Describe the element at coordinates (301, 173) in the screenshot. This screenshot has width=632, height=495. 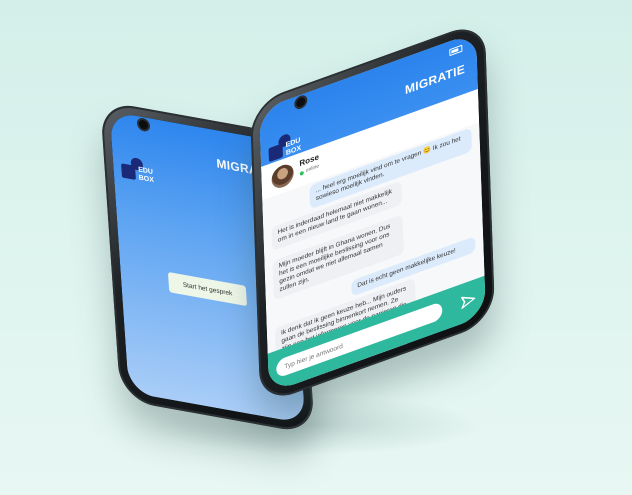
I see `online-status-dot` at that location.